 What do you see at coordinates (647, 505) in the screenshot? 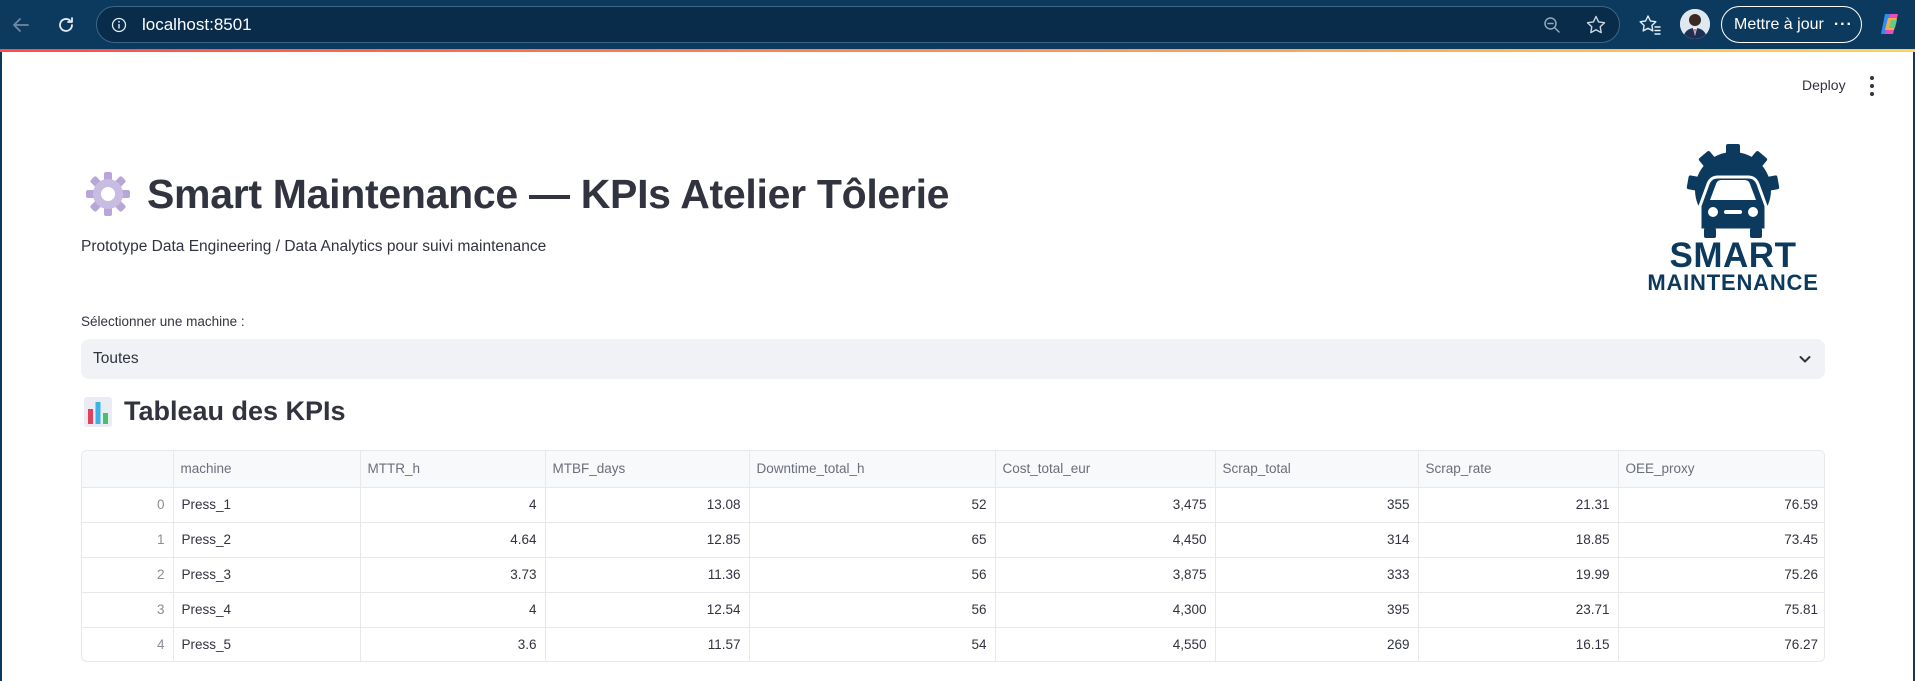
I see `table-cell: 13.08` at bounding box center [647, 505].